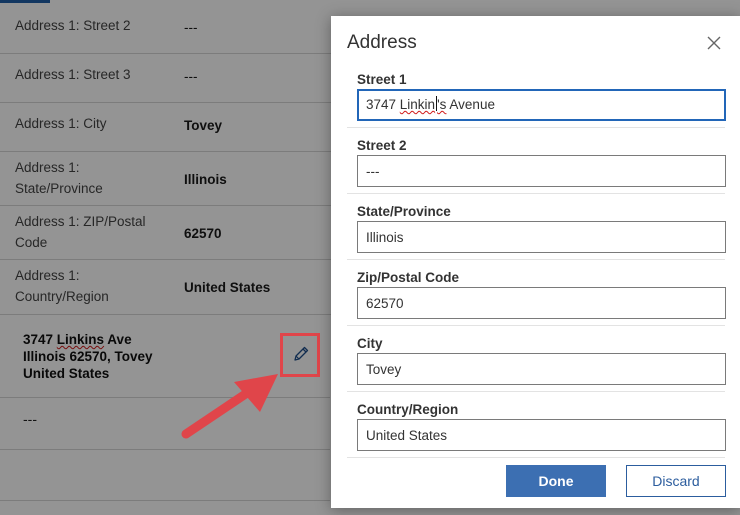  I want to click on street1-field: Street 1 3747 Linkin's Avenue, so click(537, 96).